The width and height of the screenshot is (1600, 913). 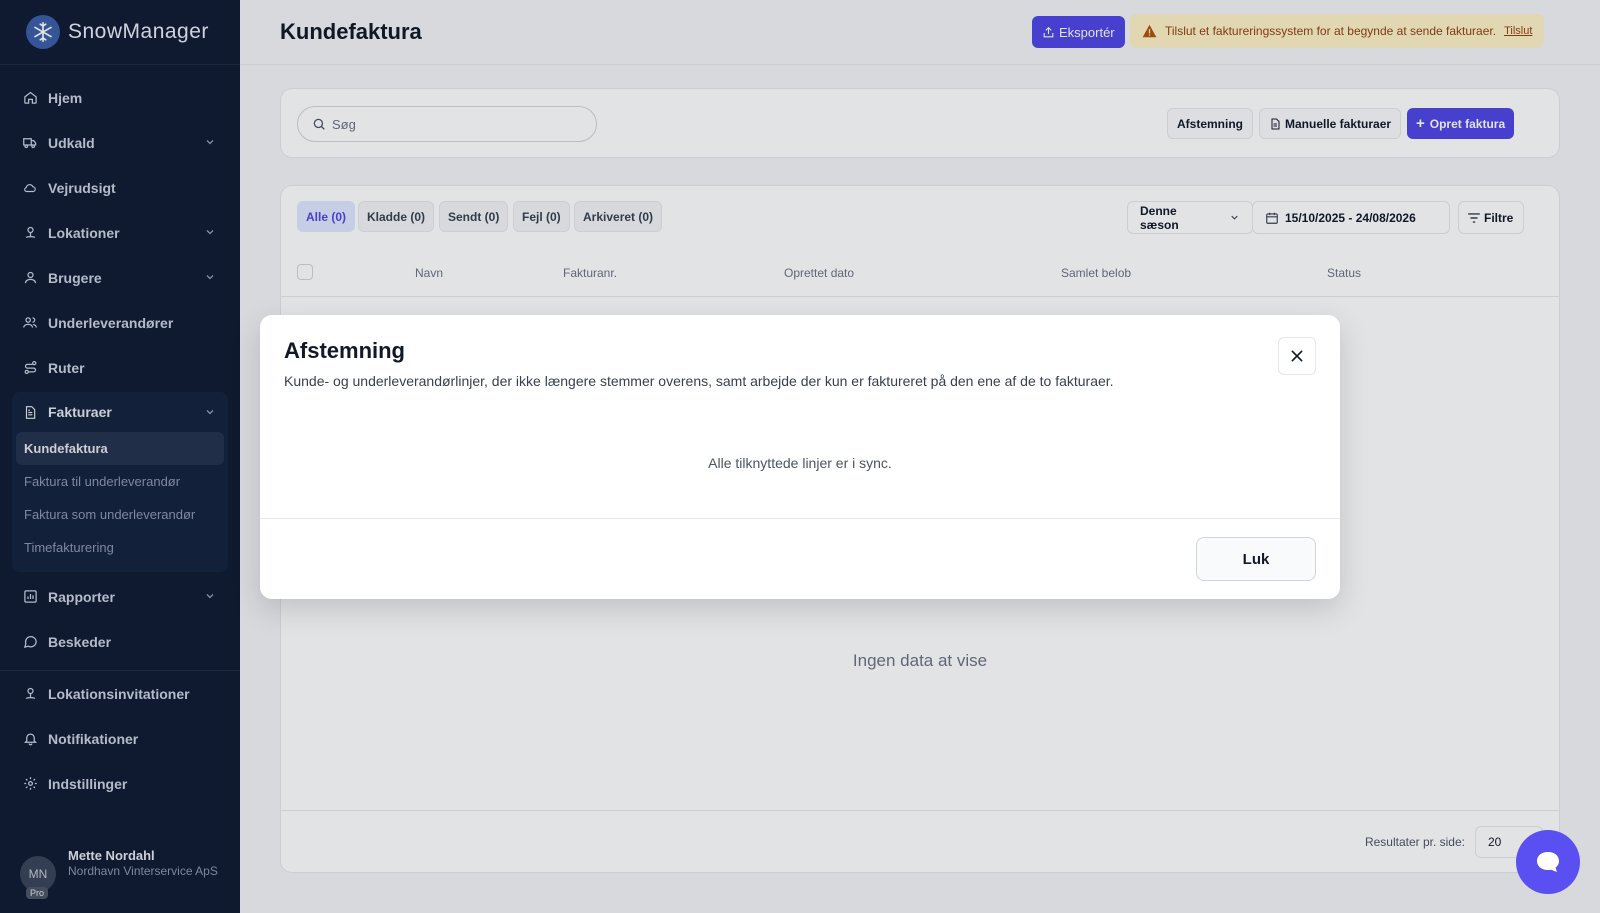 I want to click on chat-button, so click(x=1548, y=862).